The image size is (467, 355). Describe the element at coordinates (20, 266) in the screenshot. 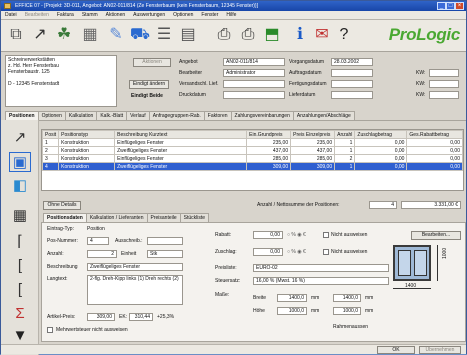

I see `bracket-icon: [` at that location.